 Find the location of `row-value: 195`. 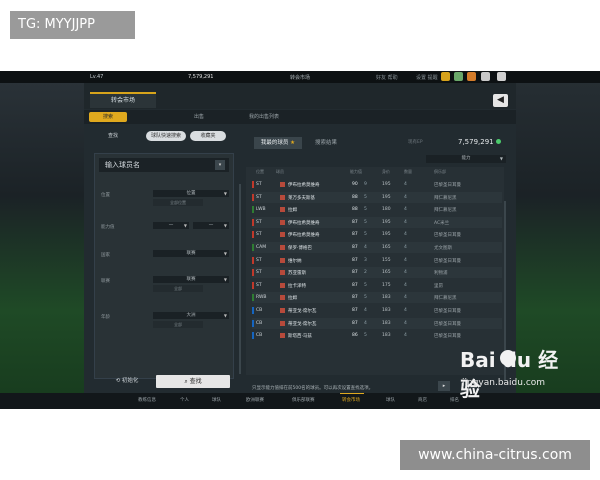

row-value: 195 is located at coordinates (386, 197).